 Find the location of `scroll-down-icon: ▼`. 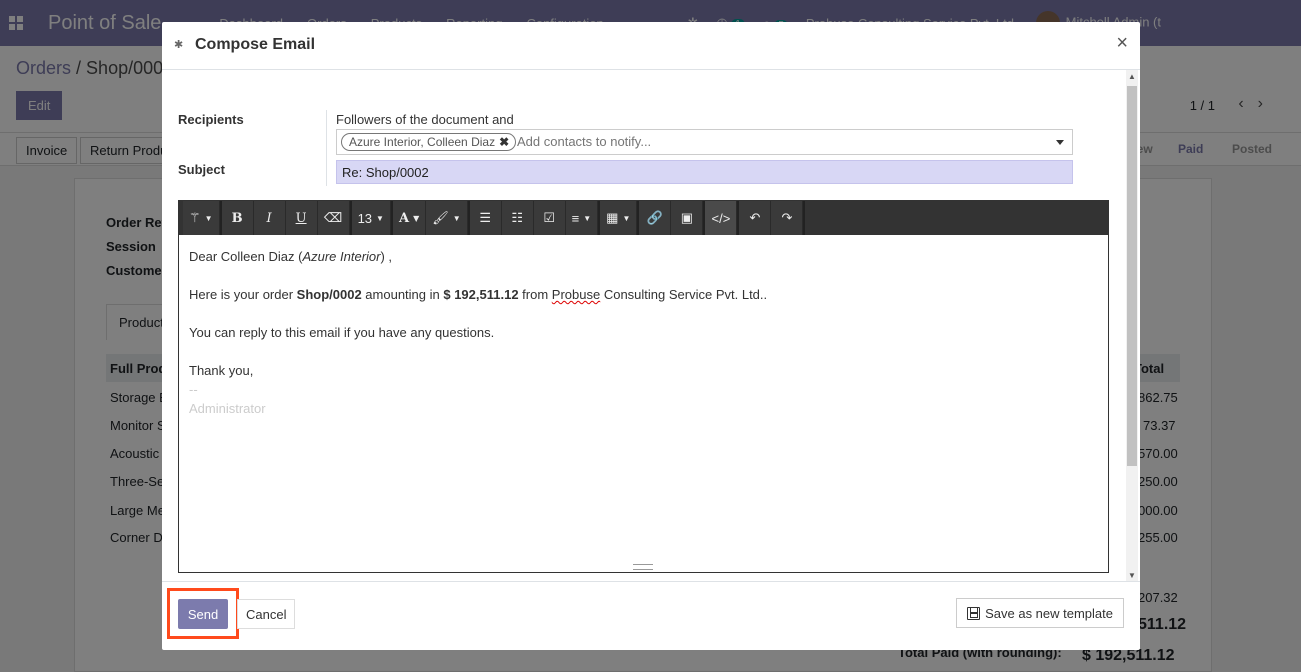

scroll-down-icon: ▼ is located at coordinates (1132, 576).